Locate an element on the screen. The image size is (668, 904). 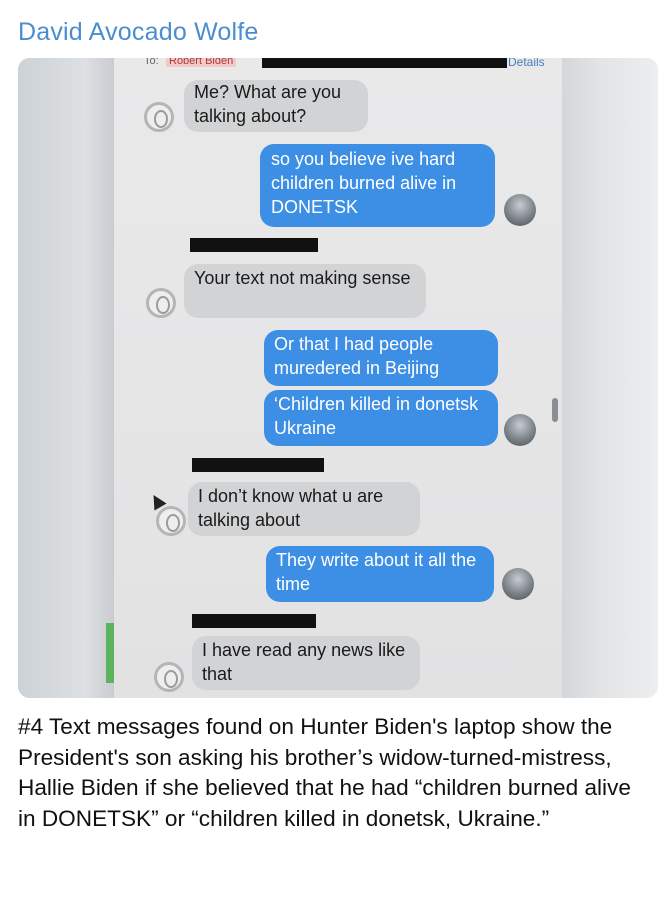
post-author: David Avocado Wolfe is located at coordinates (138, 32).